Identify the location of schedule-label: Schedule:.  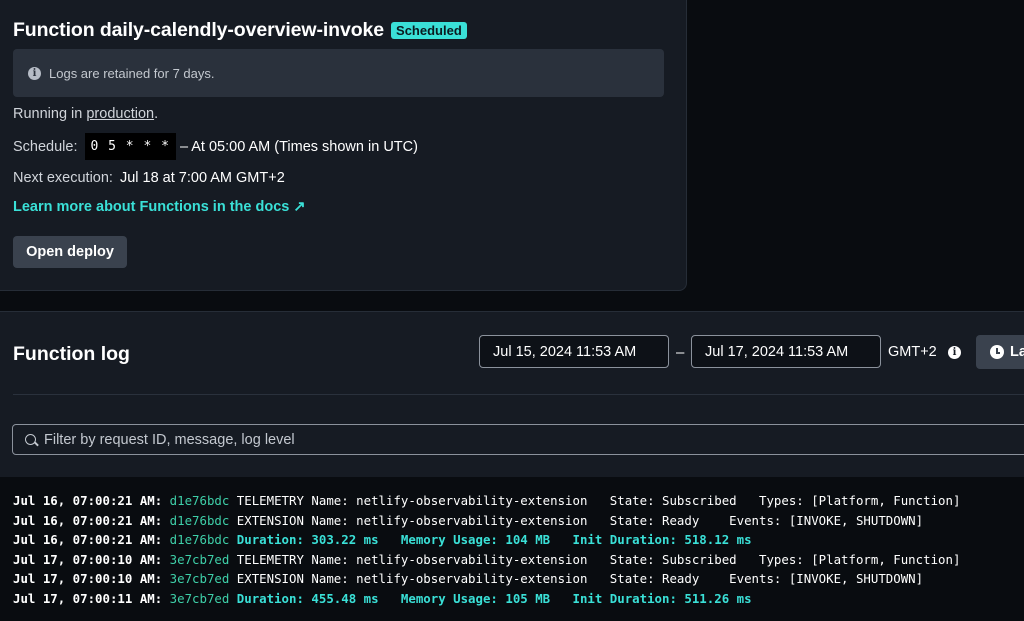
(45, 146).